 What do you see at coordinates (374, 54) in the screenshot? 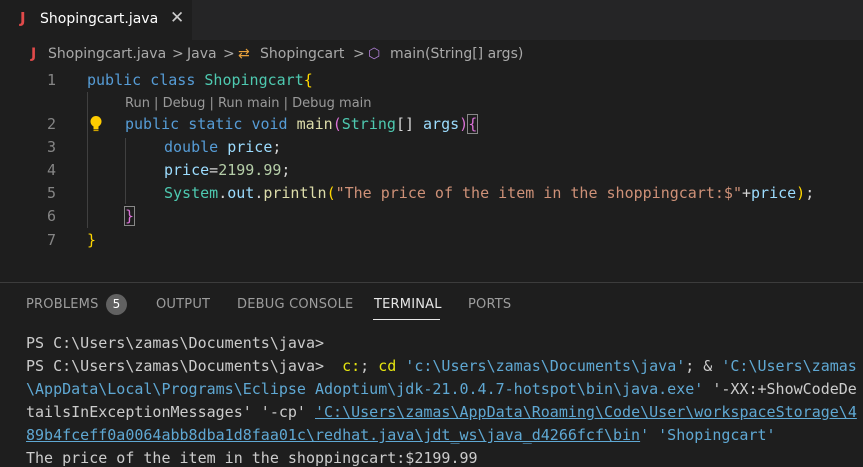
I see `method-symbol-icon: ⬡` at bounding box center [374, 54].